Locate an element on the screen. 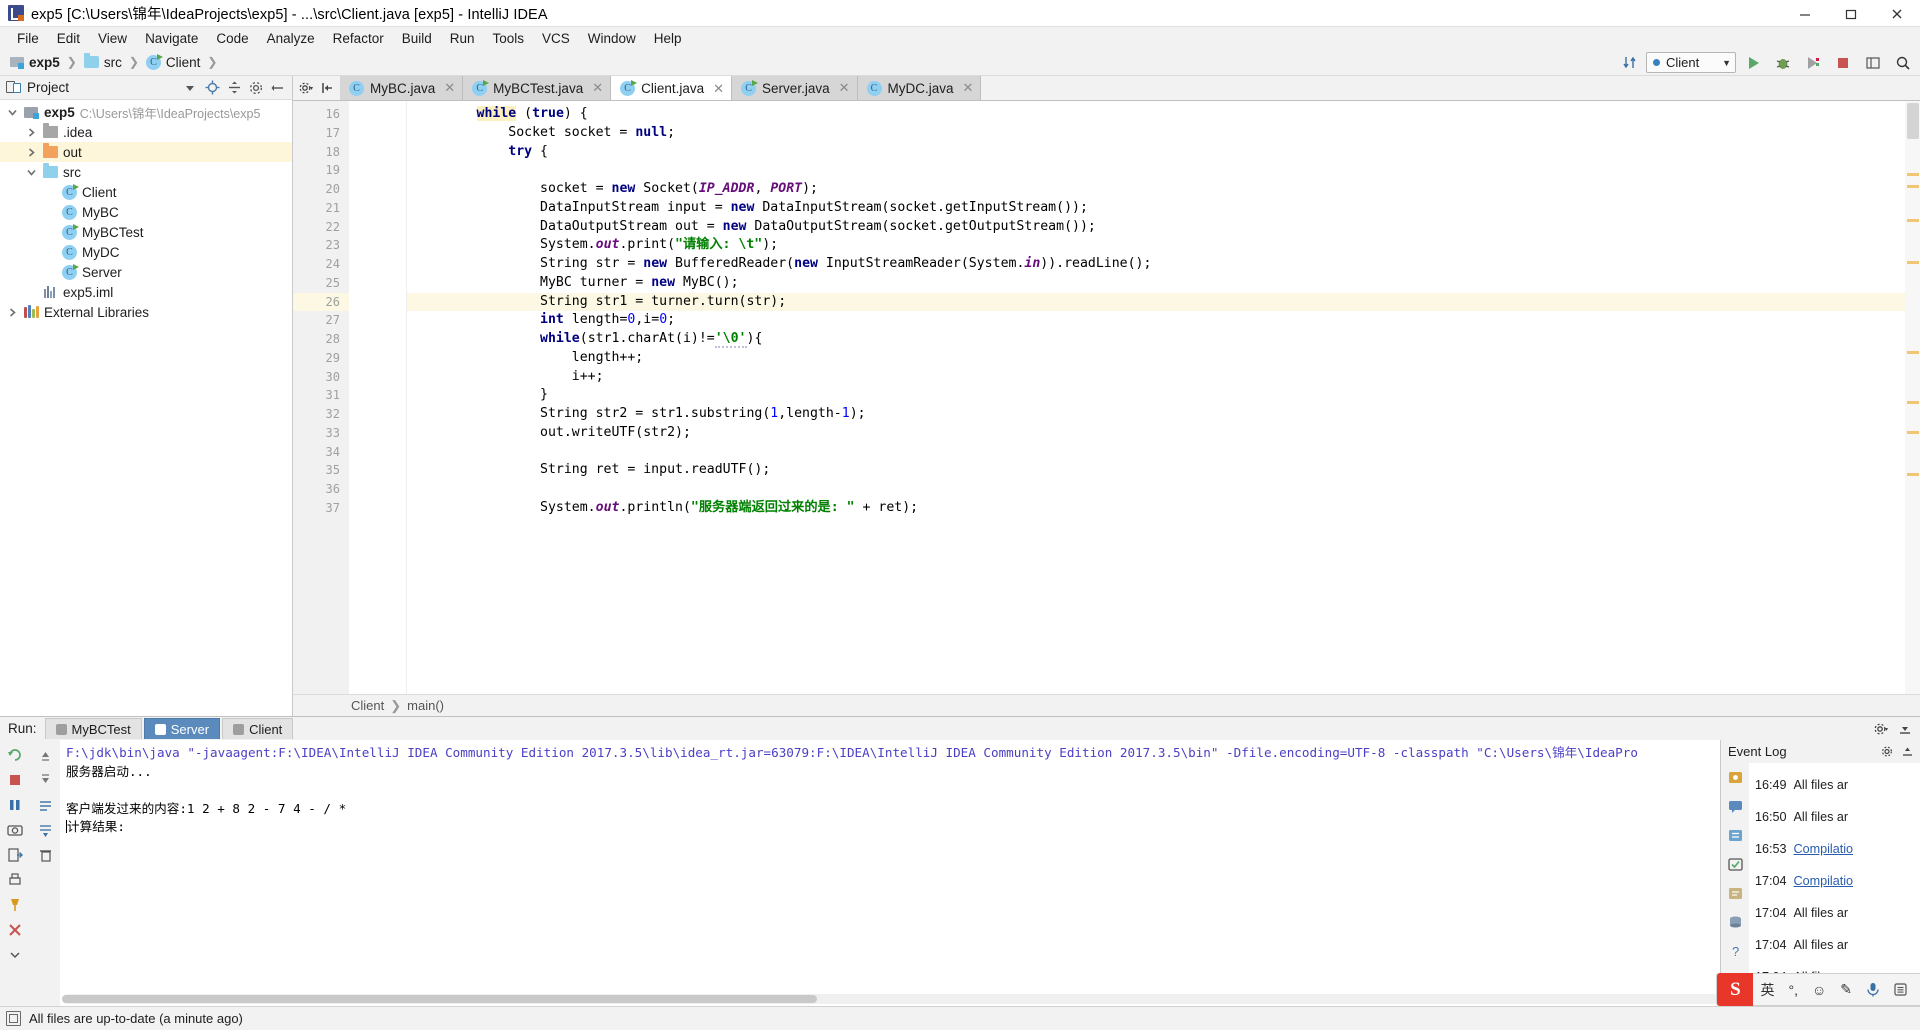 This screenshot has height=1030, width=1920. tree-item-out: out is located at coordinates (146, 152).